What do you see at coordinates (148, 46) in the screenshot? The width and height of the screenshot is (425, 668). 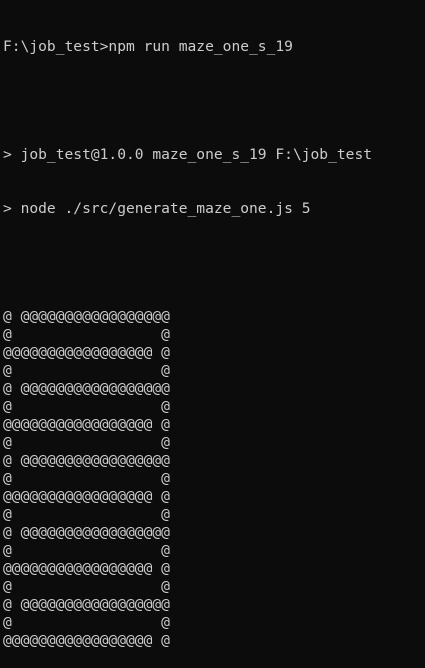 I see `prompt-line: F:\job_test>npm run maze_one_s_19` at bounding box center [148, 46].